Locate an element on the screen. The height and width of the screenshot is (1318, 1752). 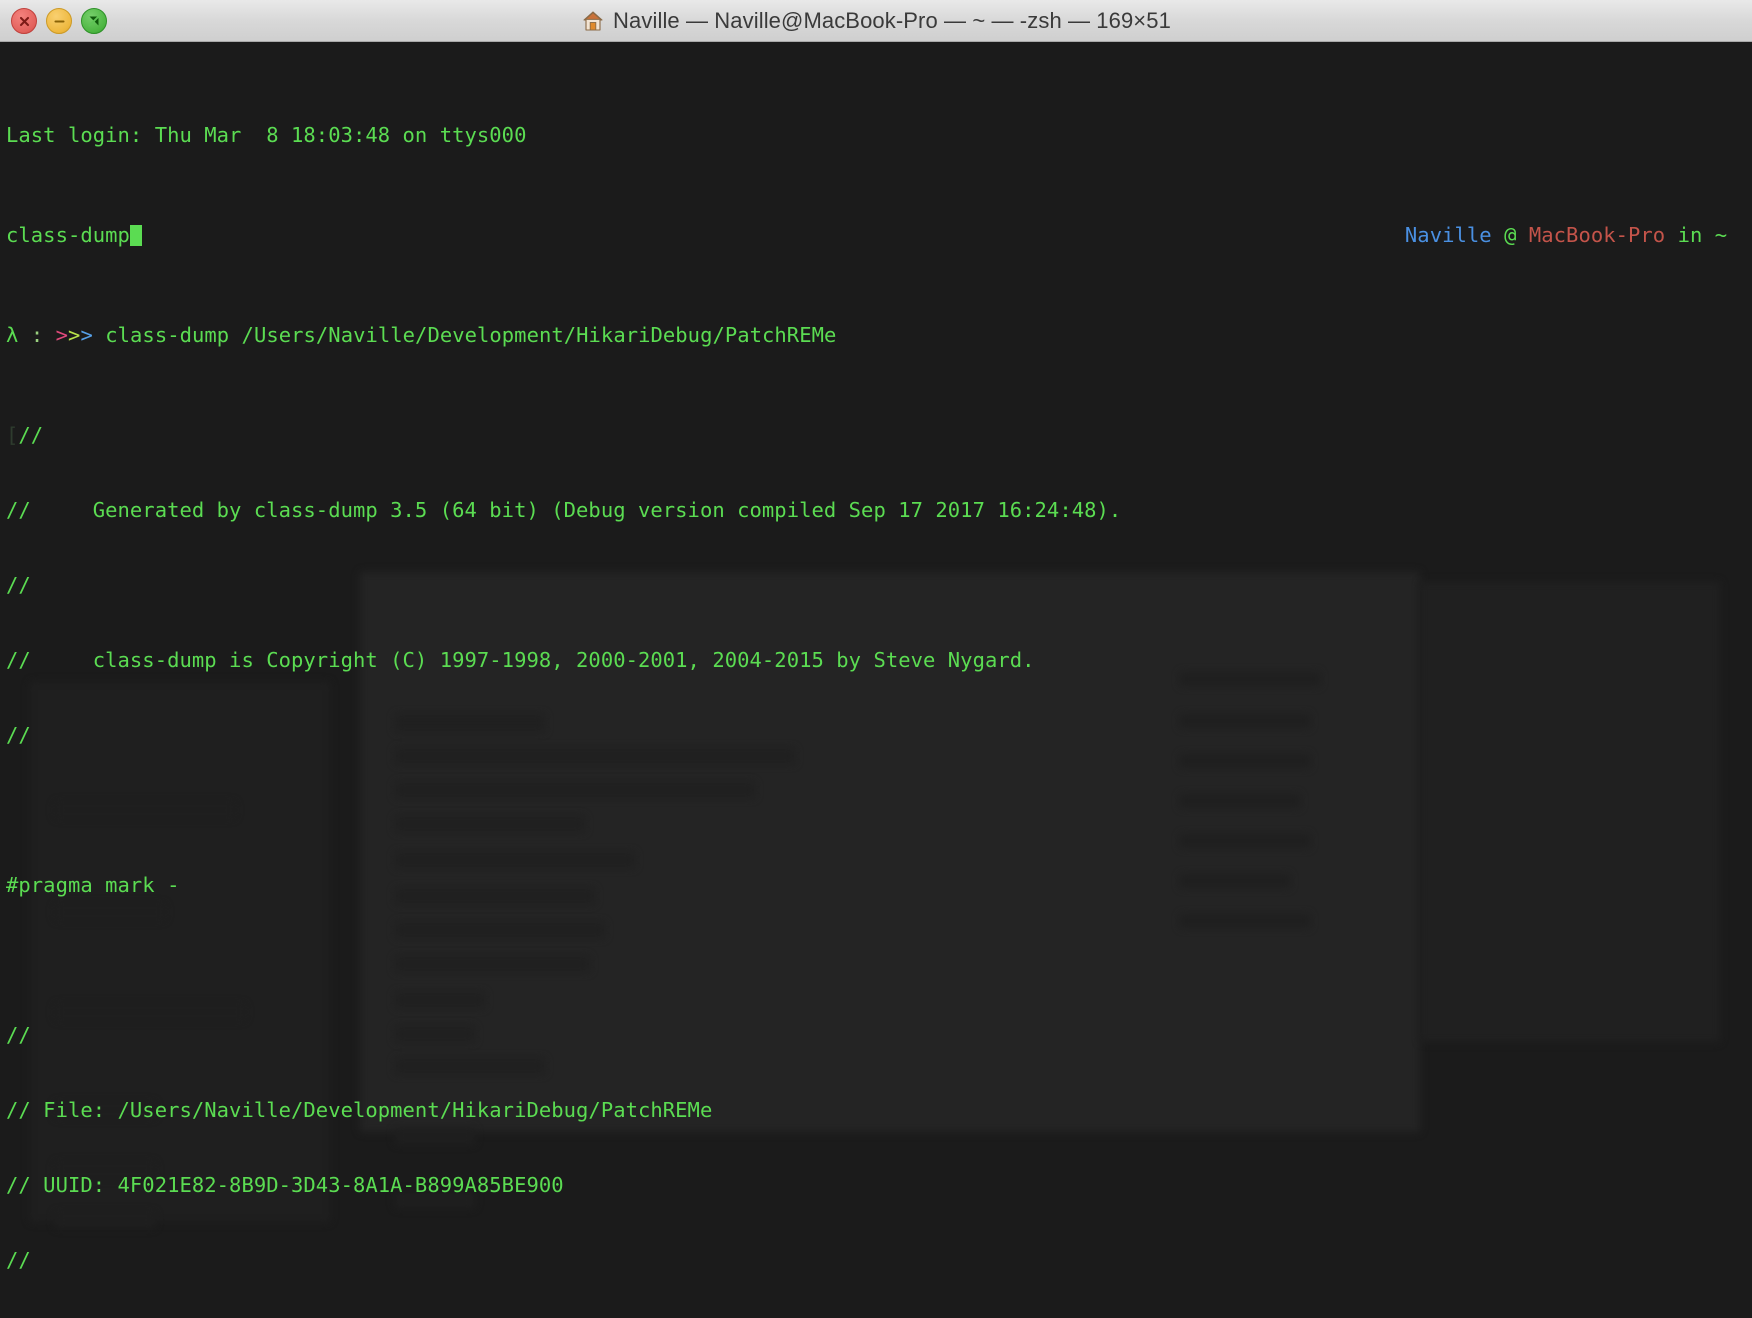
minimize-icon is located at coordinates (59, 21).